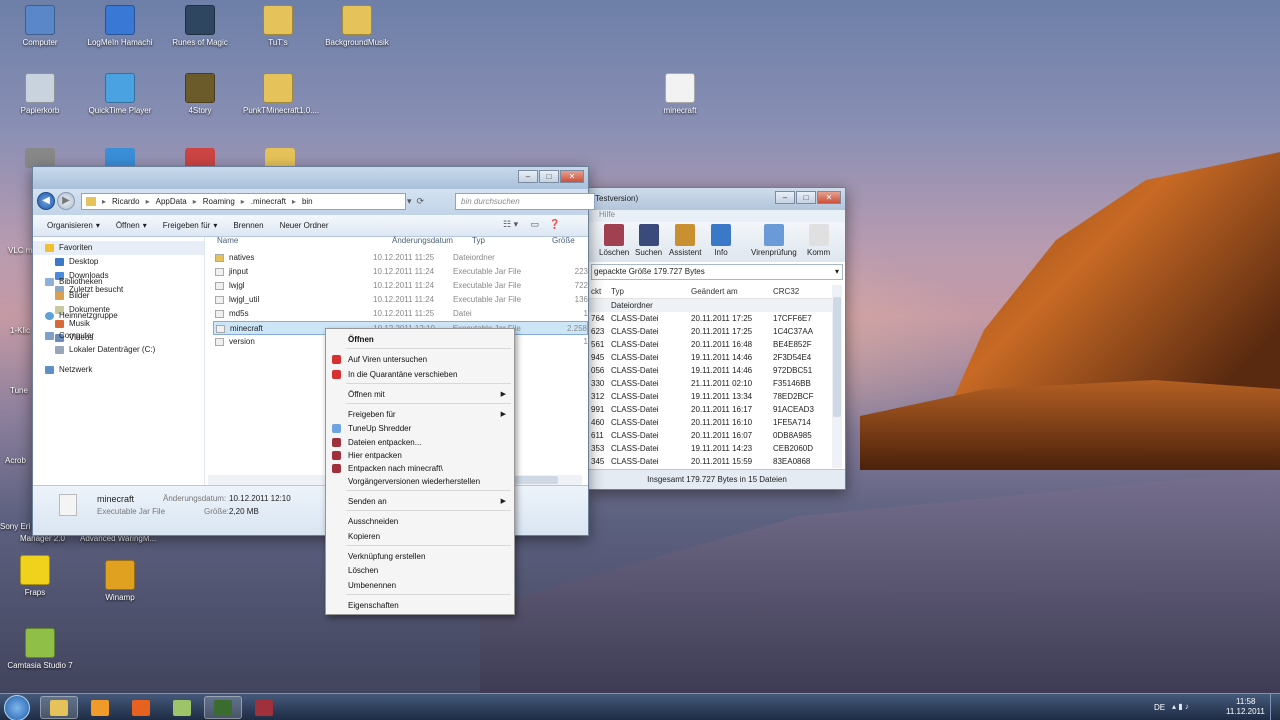  What do you see at coordinates (264, 707) in the screenshot?
I see `taskbar-app-archiver` at bounding box center [264, 707].